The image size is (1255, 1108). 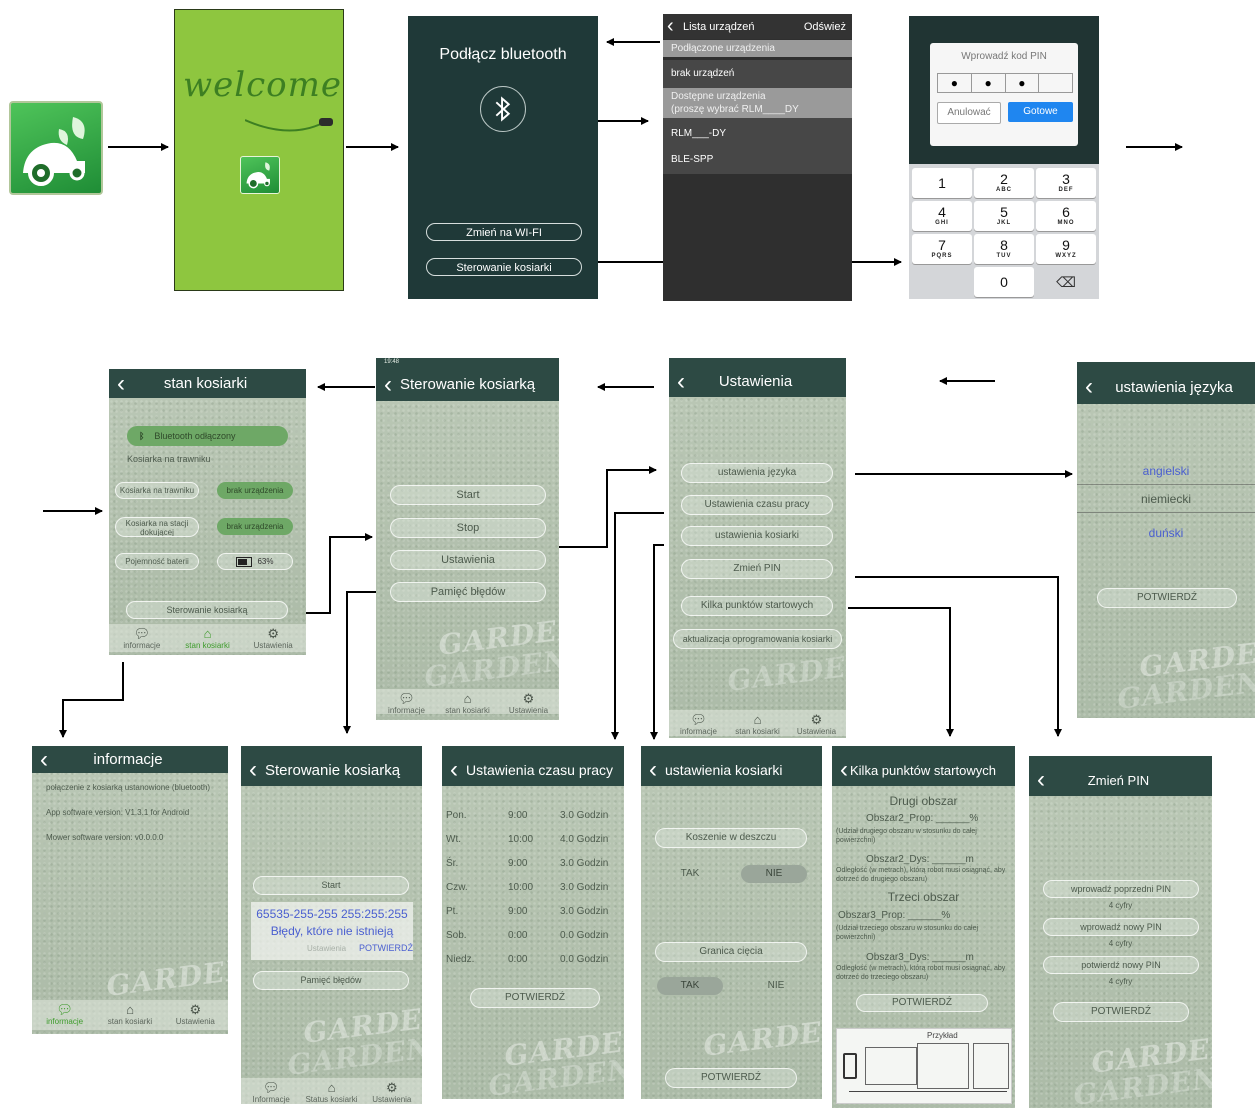 I want to click on rain-no-button: NIE, so click(x=774, y=874).